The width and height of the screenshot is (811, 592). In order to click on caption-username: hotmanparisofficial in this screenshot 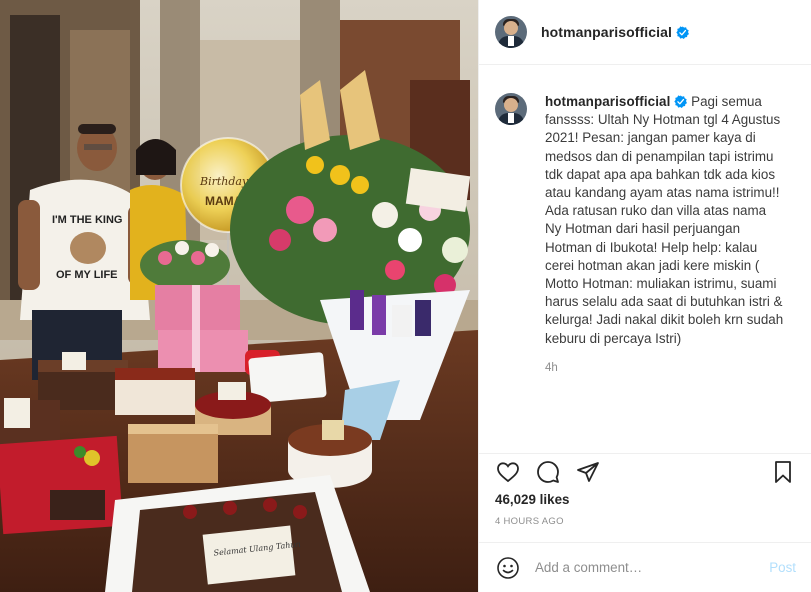, I will do `click(607, 101)`.